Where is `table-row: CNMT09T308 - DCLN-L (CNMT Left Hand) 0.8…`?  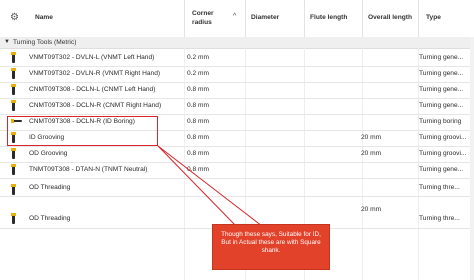 table-row: CNMT09T308 - DCLN-L (CNMT Left Hand) 0.8… is located at coordinates (237, 90).